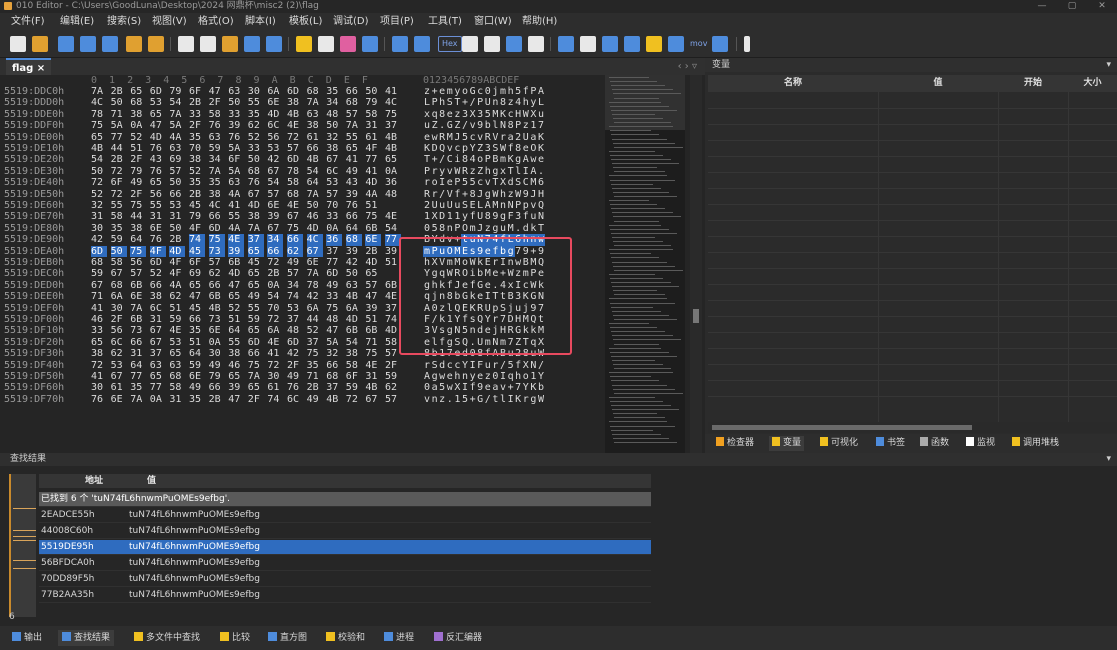 The image size is (1117, 650). I want to click on hex-byte: 59, so click(256, 319).